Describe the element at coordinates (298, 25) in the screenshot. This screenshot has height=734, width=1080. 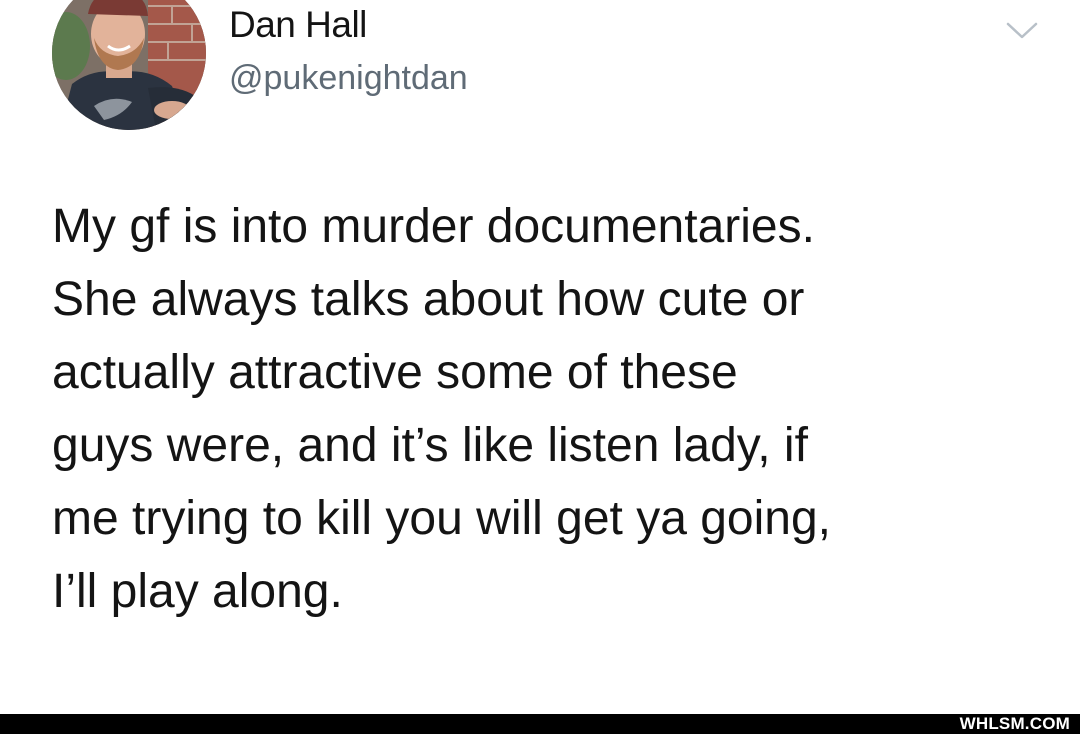
I see `author-display-name: Dan Hall` at that location.